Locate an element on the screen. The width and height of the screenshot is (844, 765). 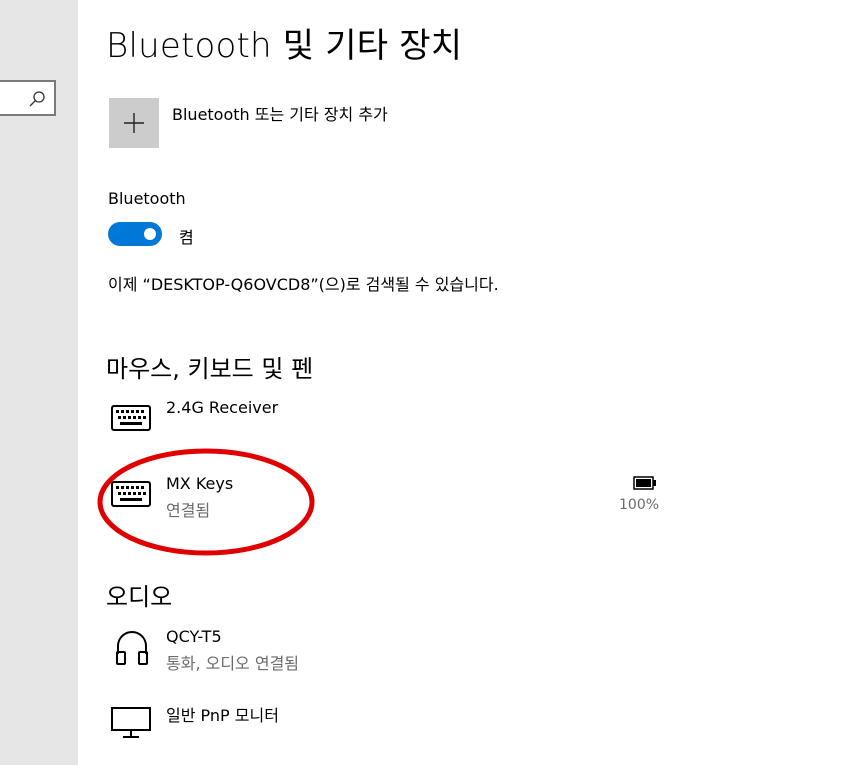
toggle-state-label: 켬 is located at coordinates (186, 237).